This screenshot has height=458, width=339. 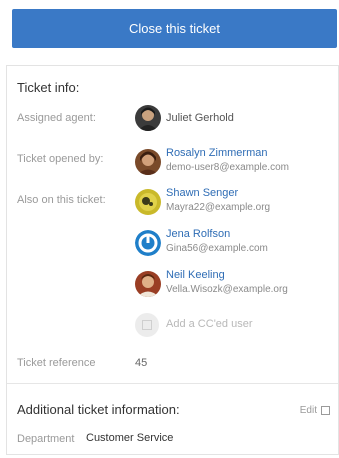 I want to click on cc-user: Jena Rolfson Gina56@example.com, so click(x=230, y=243).